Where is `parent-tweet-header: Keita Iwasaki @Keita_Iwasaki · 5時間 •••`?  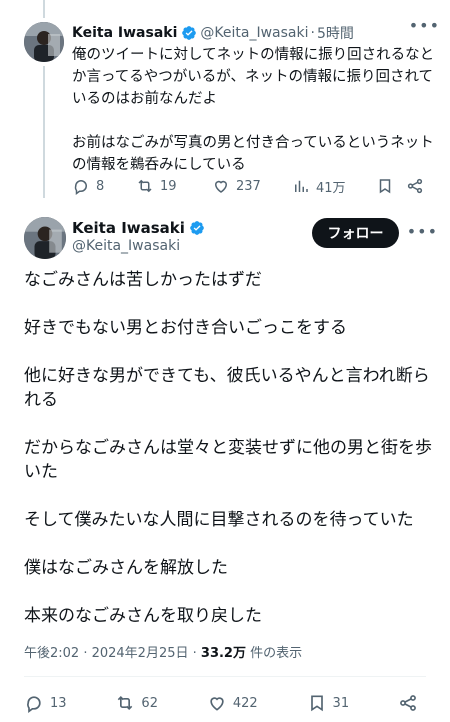
parent-tweet-header: Keita Iwasaki @Keita_Iwasaki · 5時間 ••• is located at coordinates (256, 30).